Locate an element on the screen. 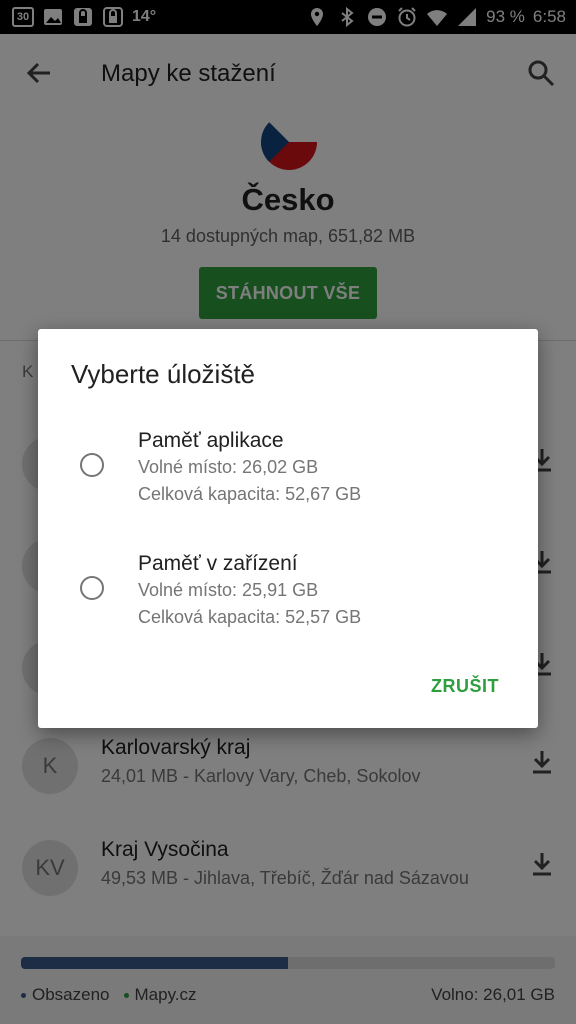  cancel-button: ZRUŠIT is located at coordinates (465, 686).